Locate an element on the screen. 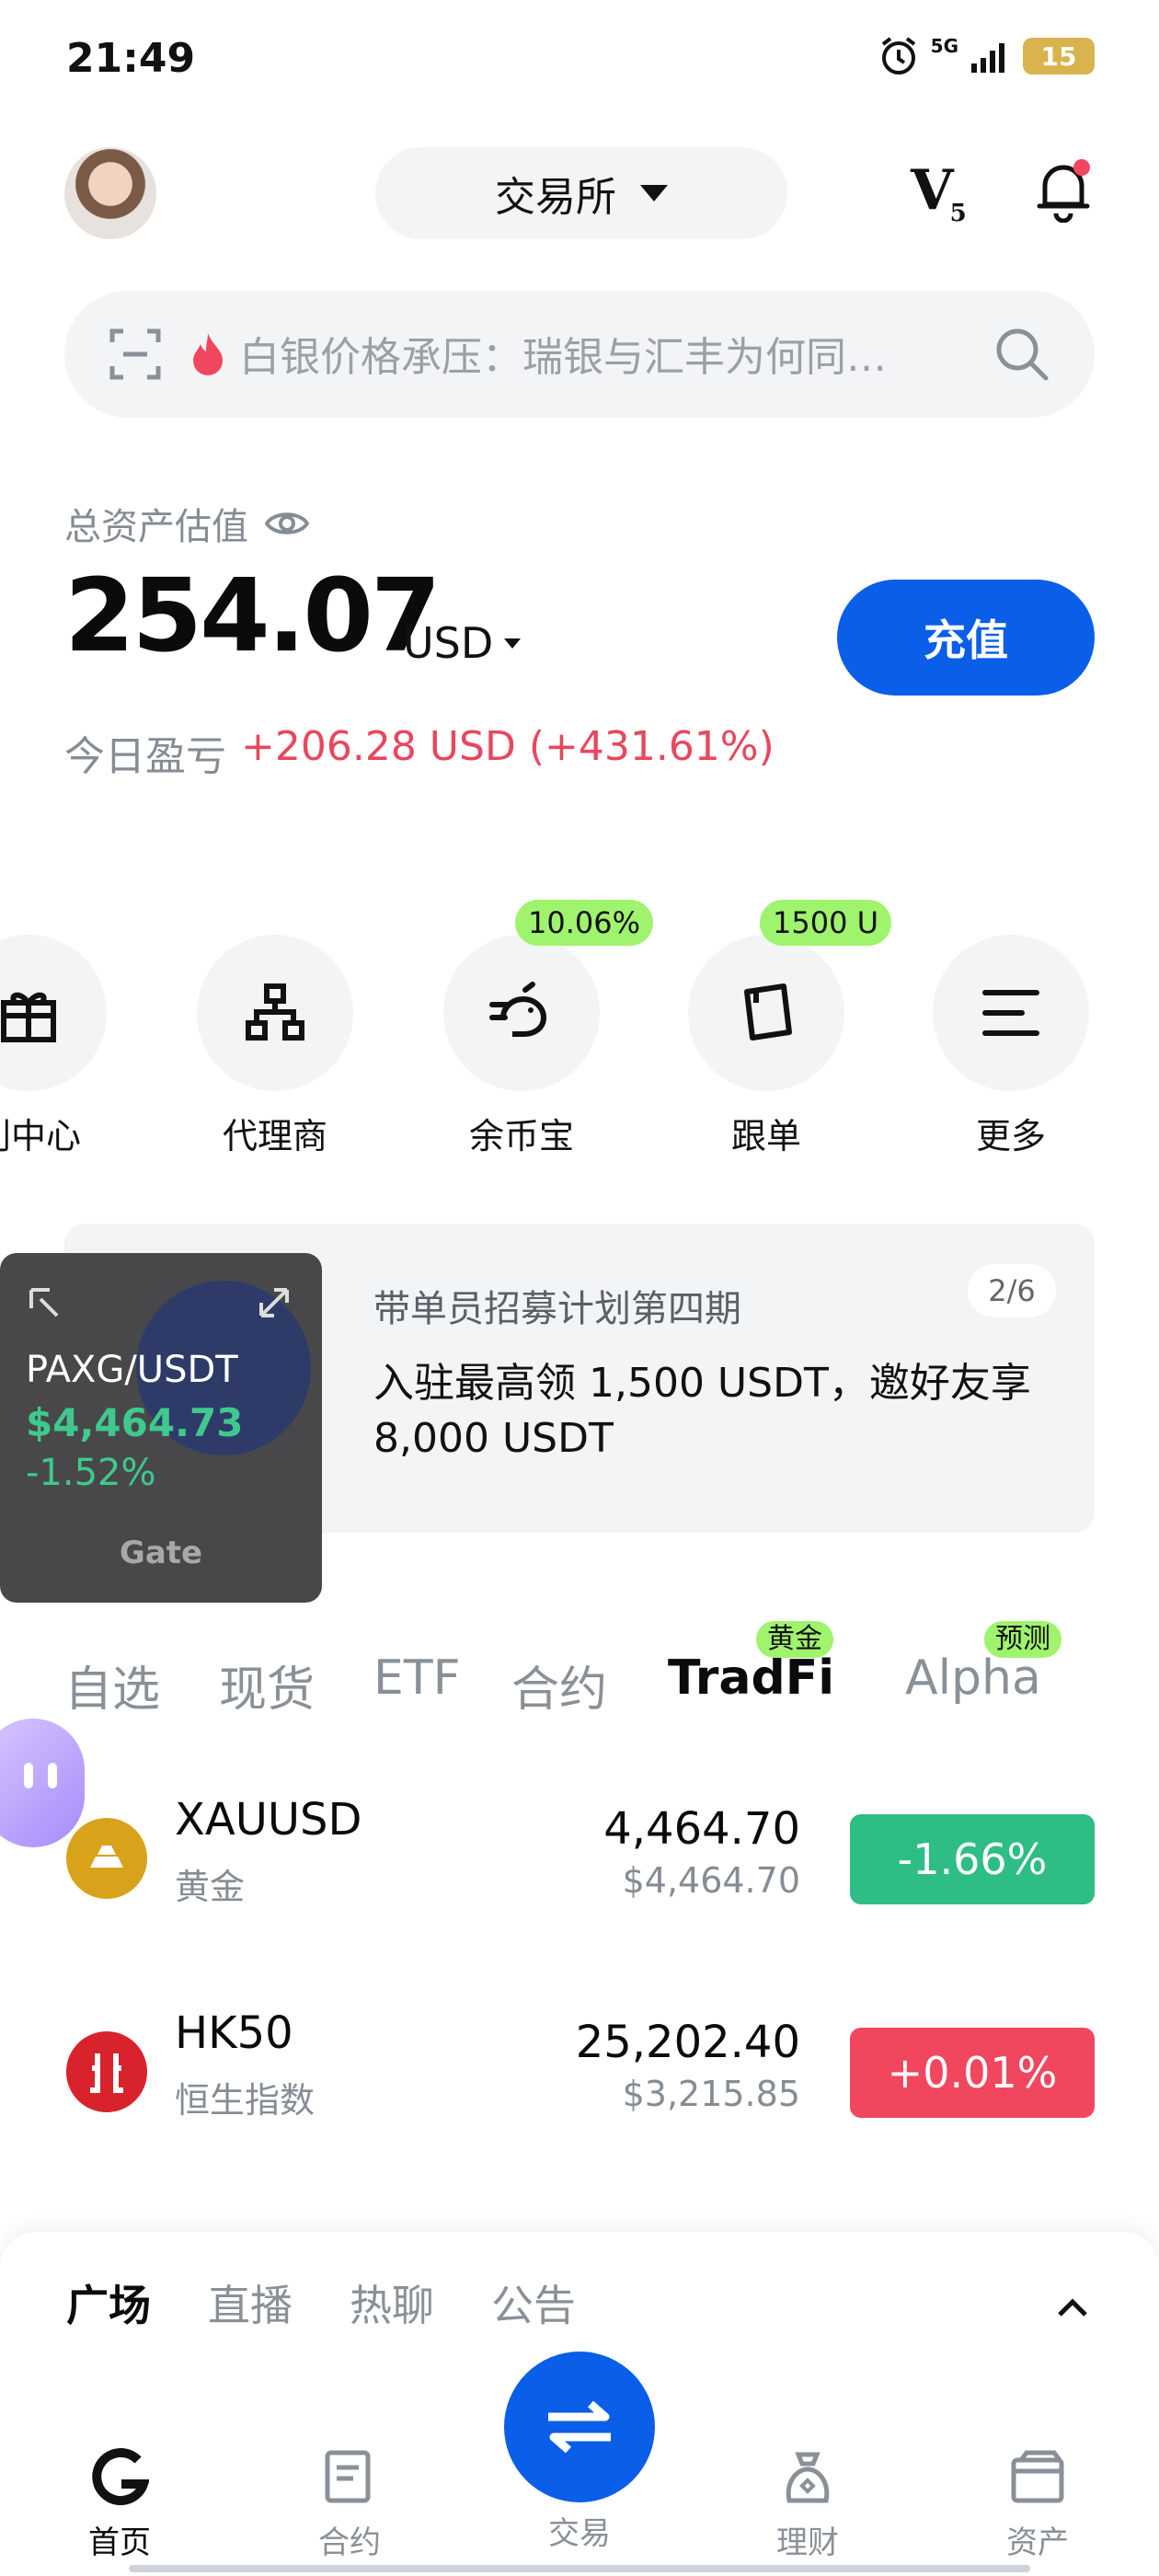 Image resolution: width=1159 pixels, height=2576 pixels. swap-icon is located at coordinates (579, 2427).